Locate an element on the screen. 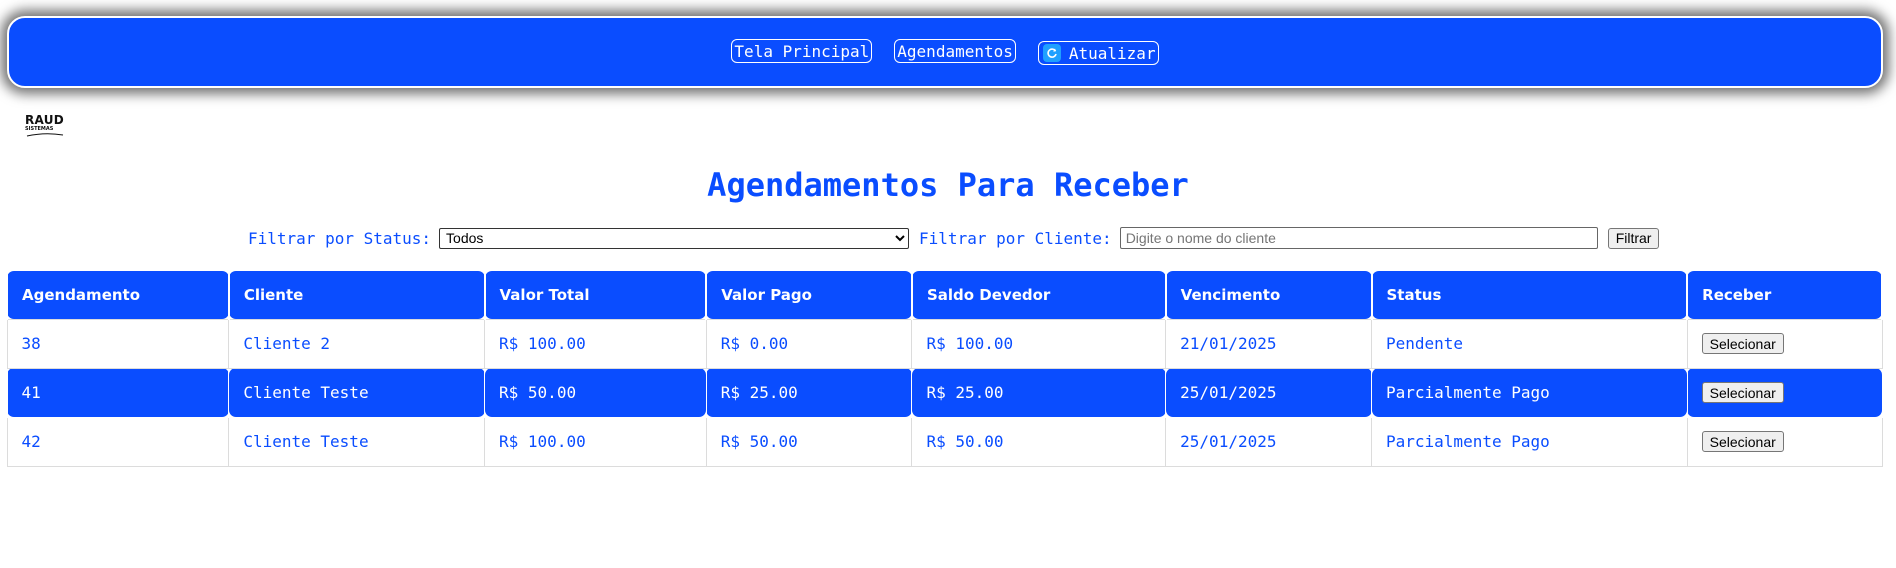  filter-button: Filtrar is located at coordinates (1633, 238).